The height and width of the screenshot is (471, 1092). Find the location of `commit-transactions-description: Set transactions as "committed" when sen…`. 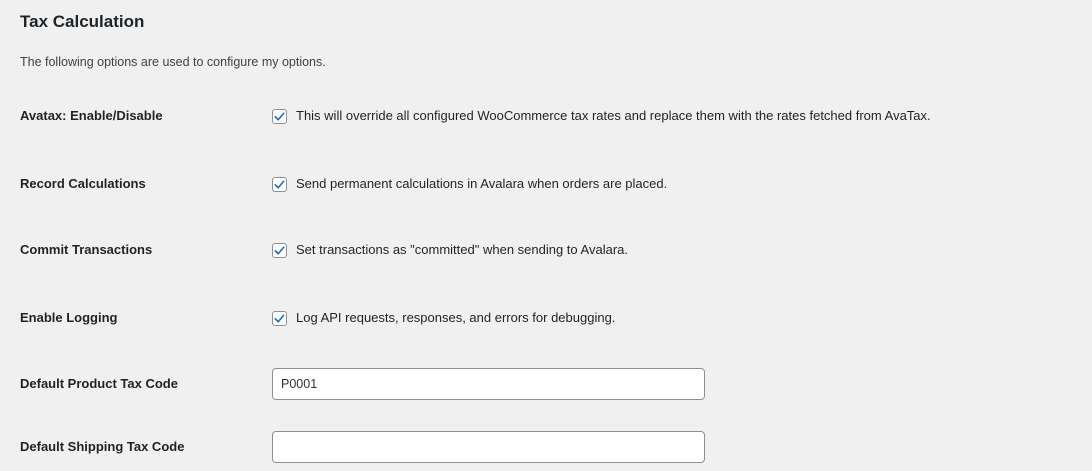

commit-transactions-description: Set transactions as "committed" when sen… is located at coordinates (462, 249).